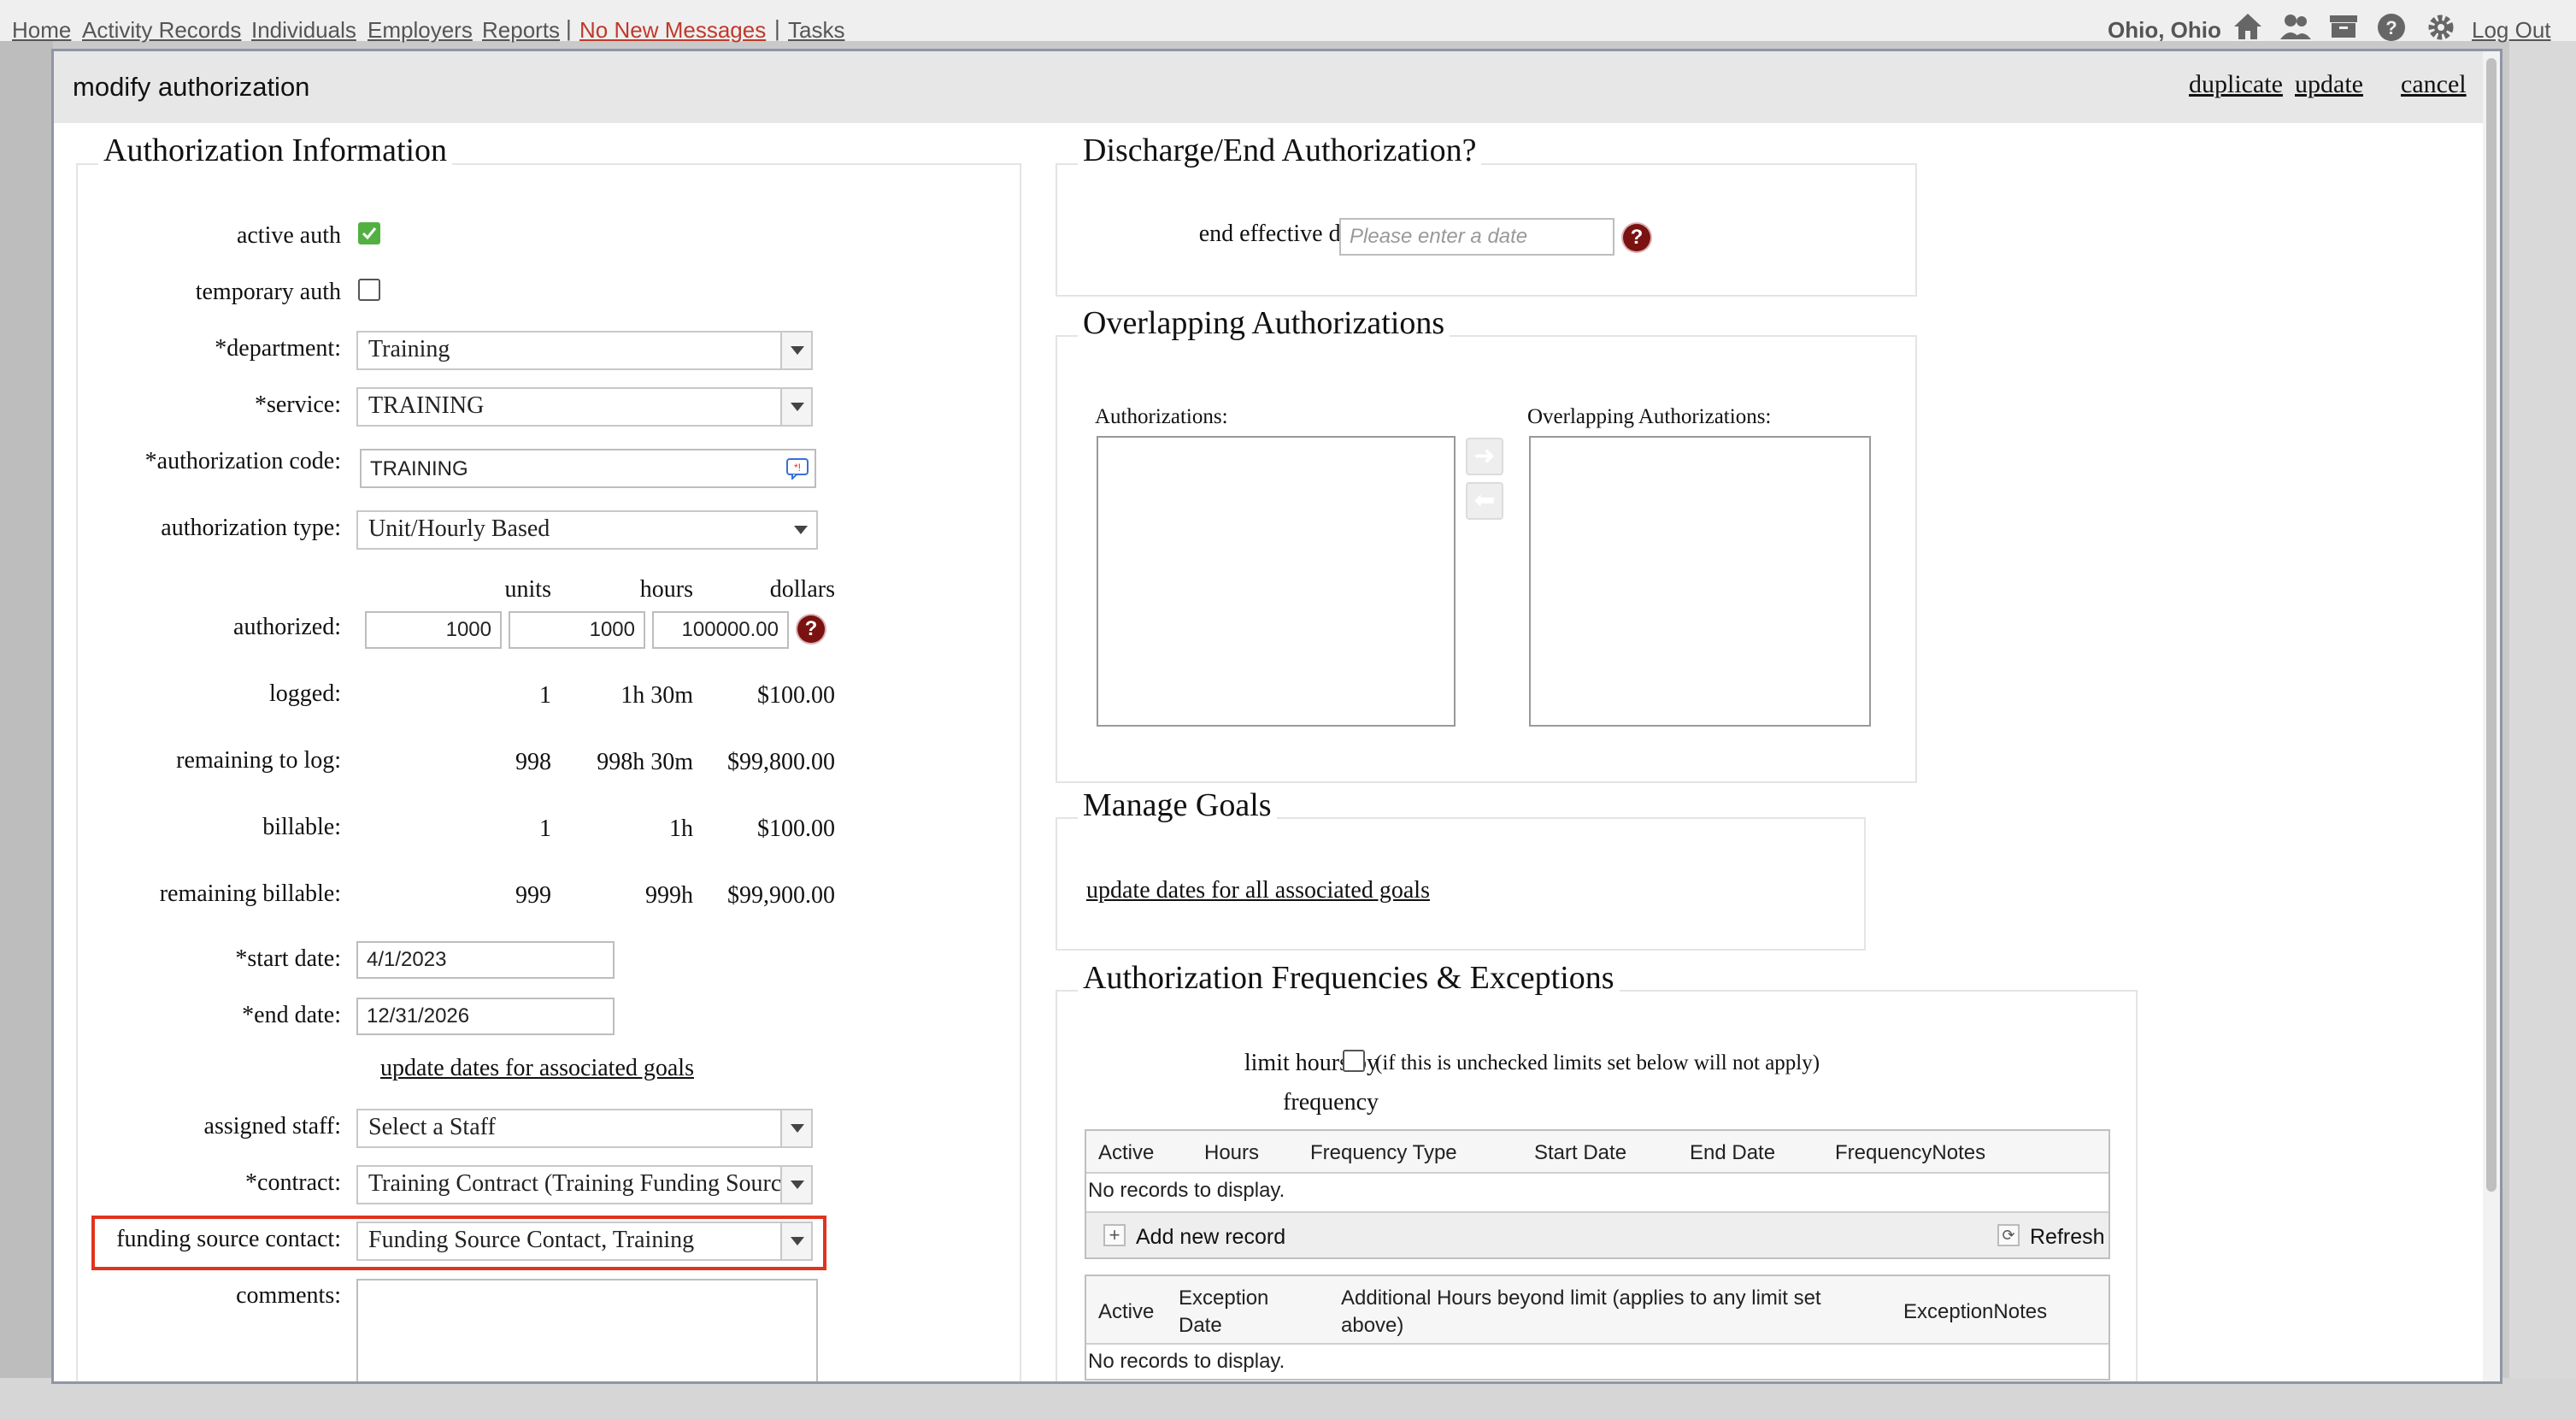 This screenshot has width=2576, height=1419. Describe the element at coordinates (1276, 581) in the screenshot. I see `authorizations-listbox` at that location.